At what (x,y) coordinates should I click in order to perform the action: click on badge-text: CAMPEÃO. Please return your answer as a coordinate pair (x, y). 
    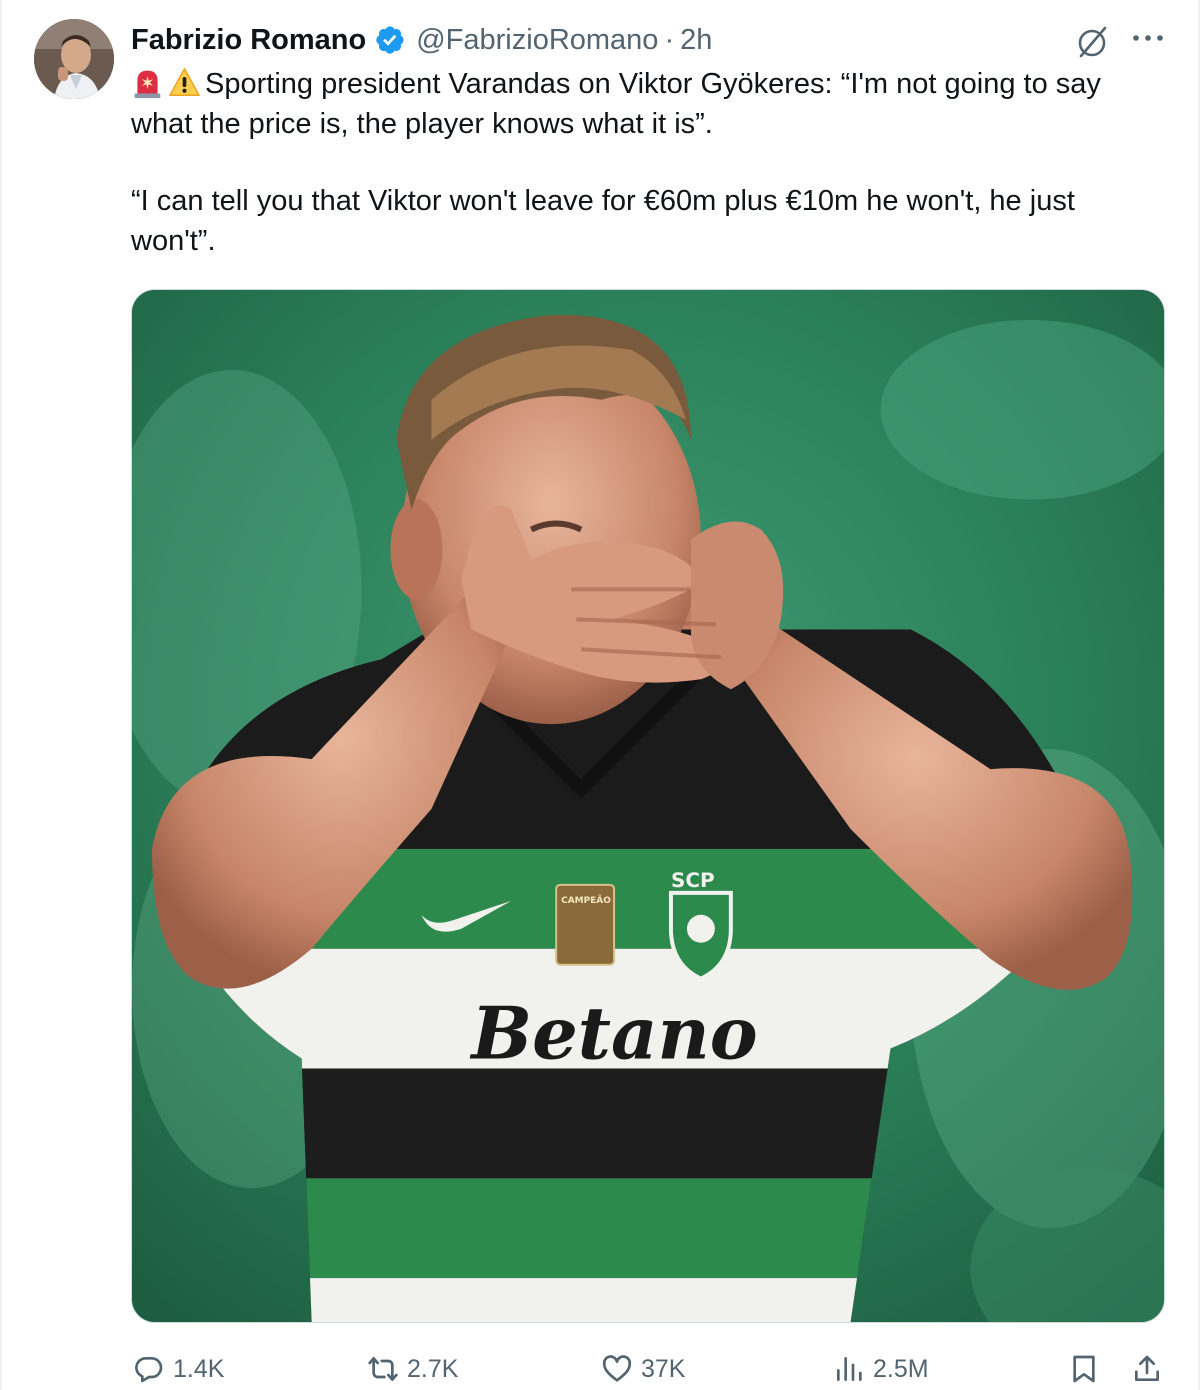
    Looking at the image, I should click on (586, 900).